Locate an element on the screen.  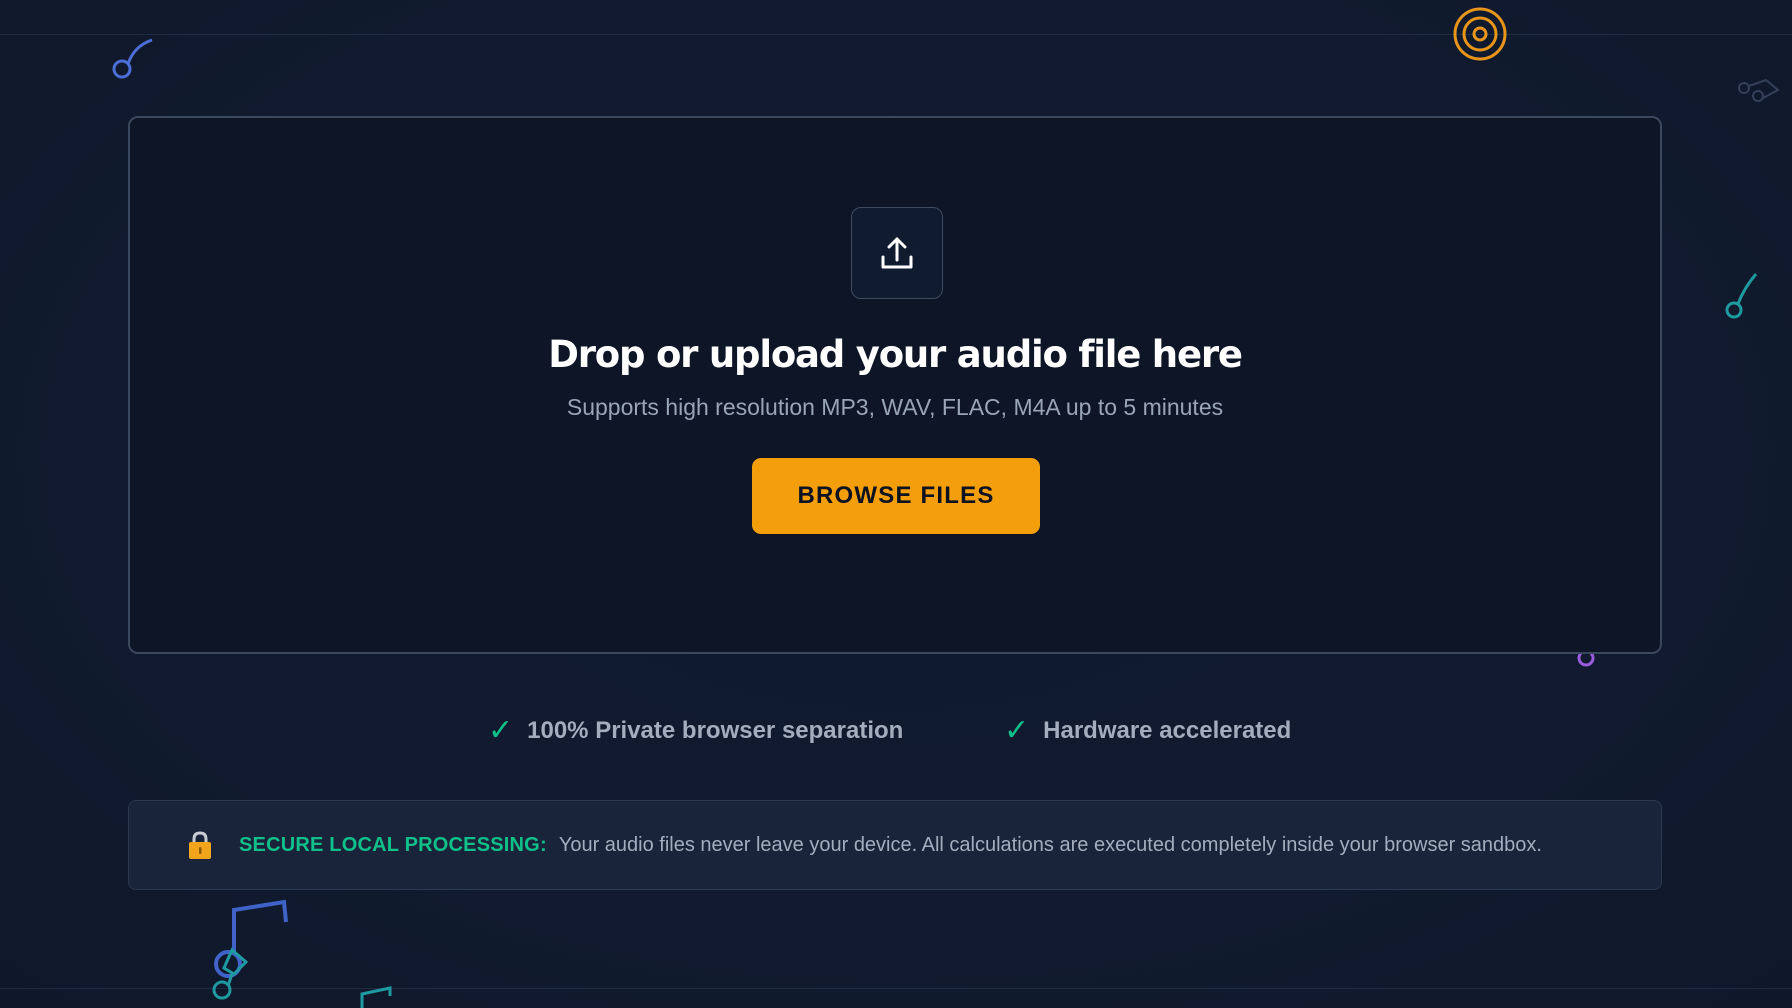
top-divider is located at coordinates (896, 34).